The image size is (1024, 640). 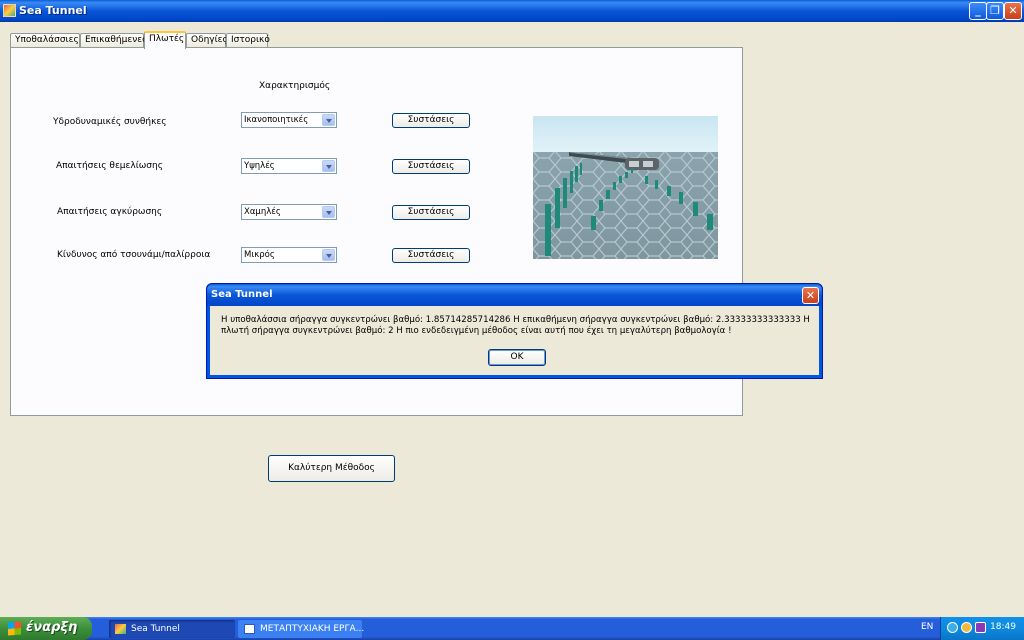 What do you see at coordinates (262, 212) in the screenshot?
I see `combo-value: Χαμηλές` at bounding box center [262, 212].